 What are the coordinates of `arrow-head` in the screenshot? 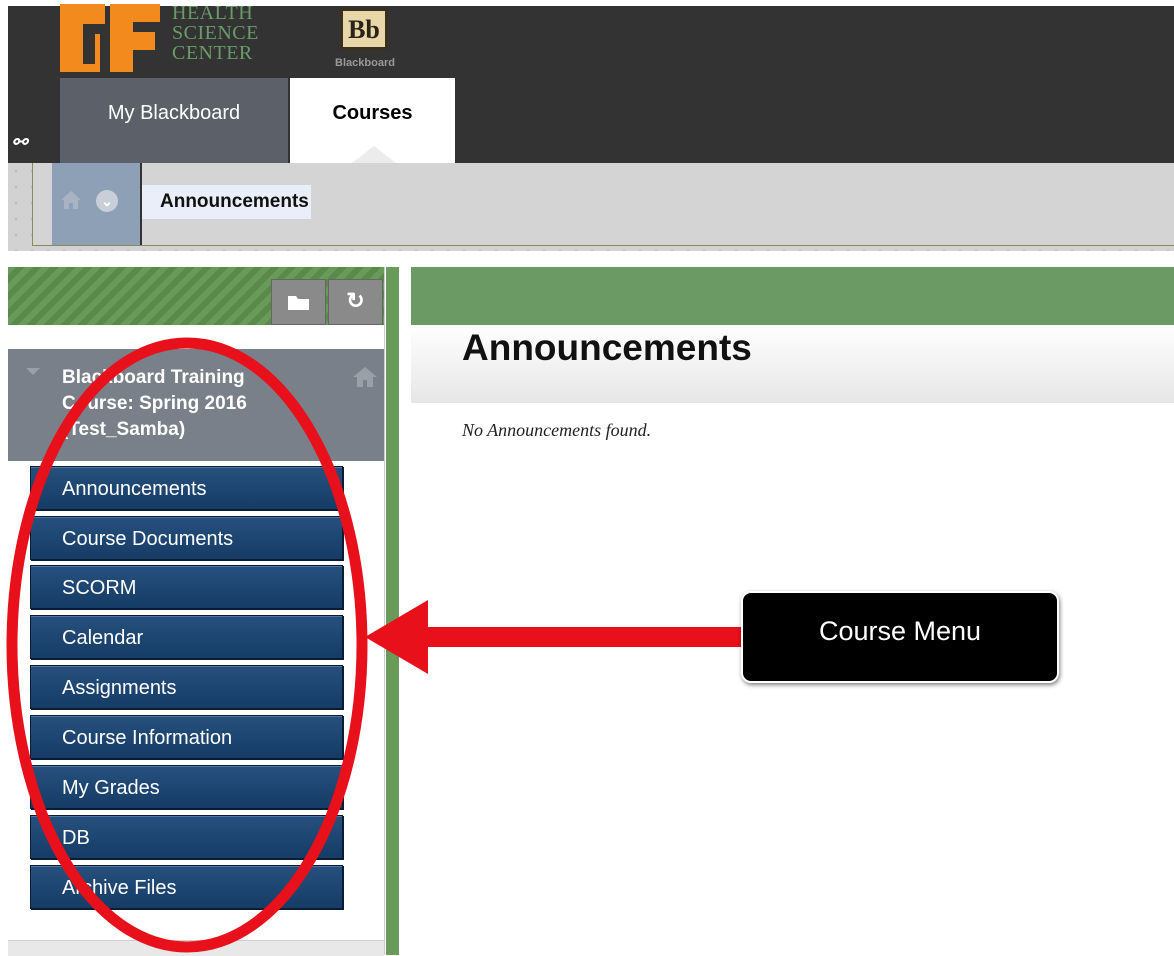 It's located at (396, 637).